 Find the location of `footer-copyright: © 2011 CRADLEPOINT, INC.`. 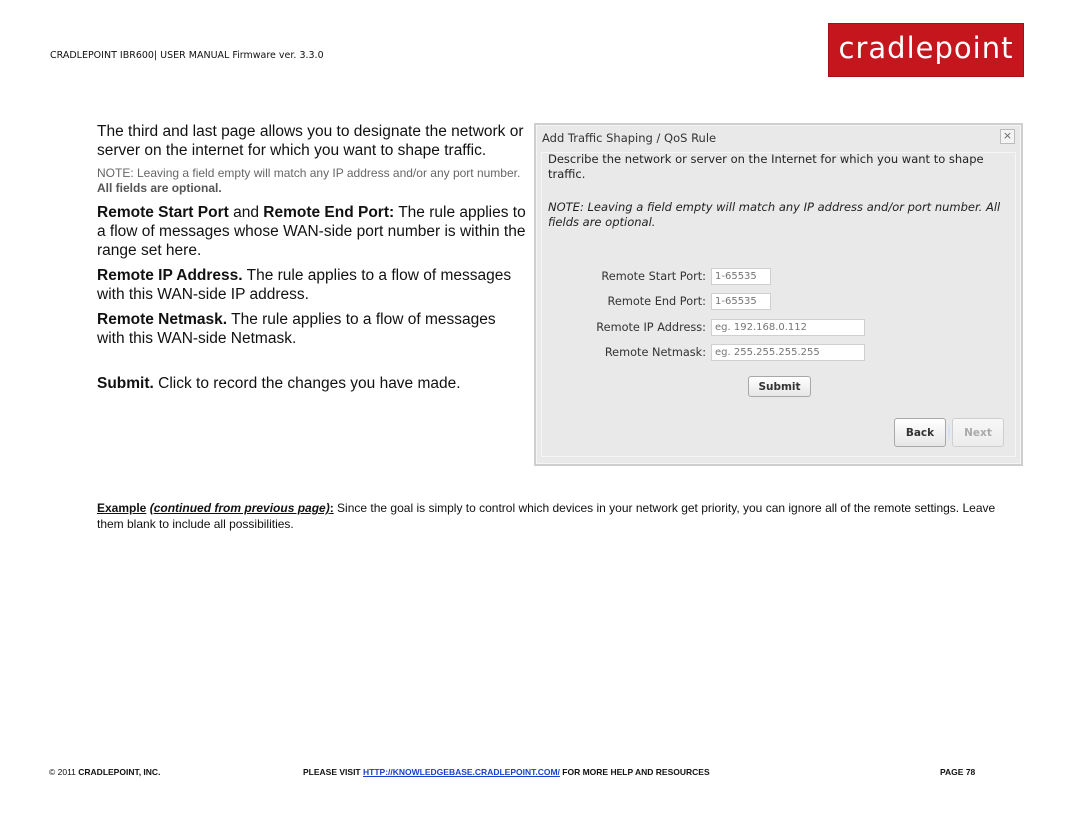

footer-copyright: © 2011 CRADLEPOINT, INC. is located at coordinates (104, 772).